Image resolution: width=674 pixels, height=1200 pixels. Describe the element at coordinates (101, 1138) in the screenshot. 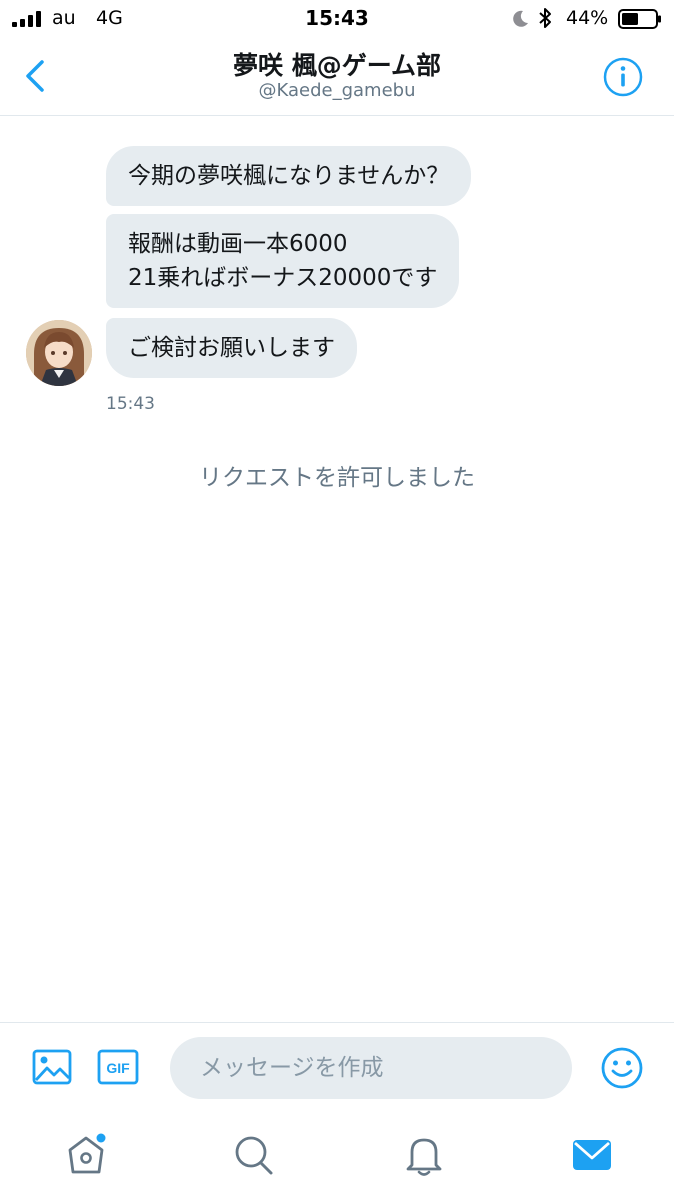

I see `notification-dot` at that location.